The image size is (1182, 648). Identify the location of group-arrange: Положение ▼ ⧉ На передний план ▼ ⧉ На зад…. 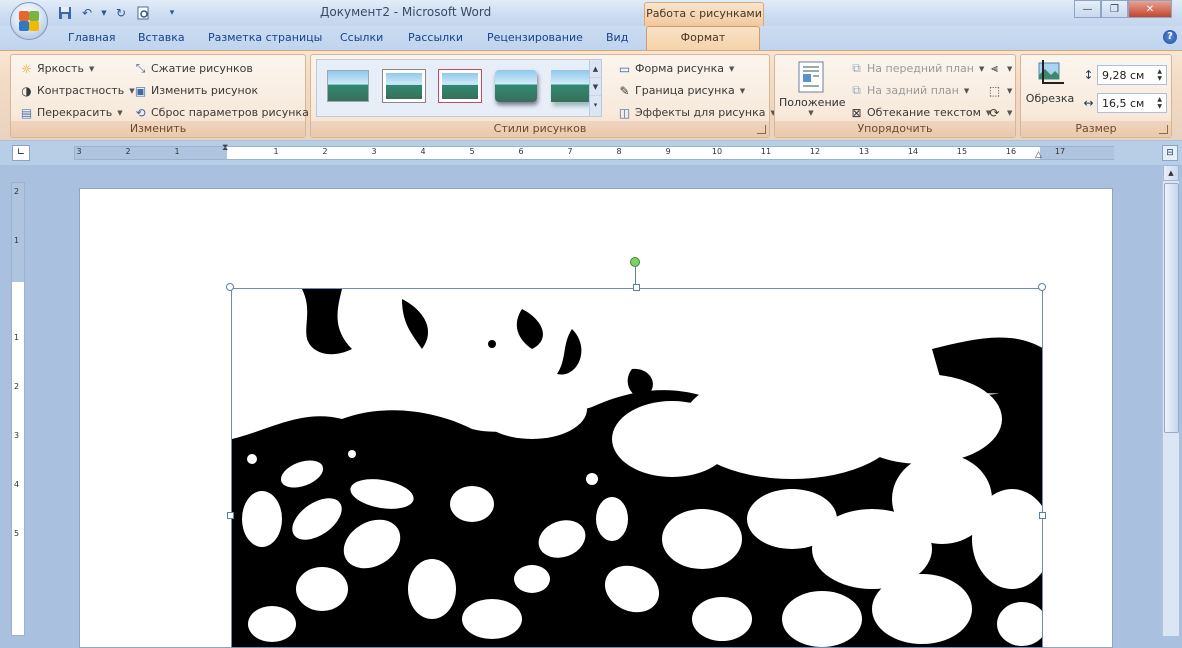
(895, 96).